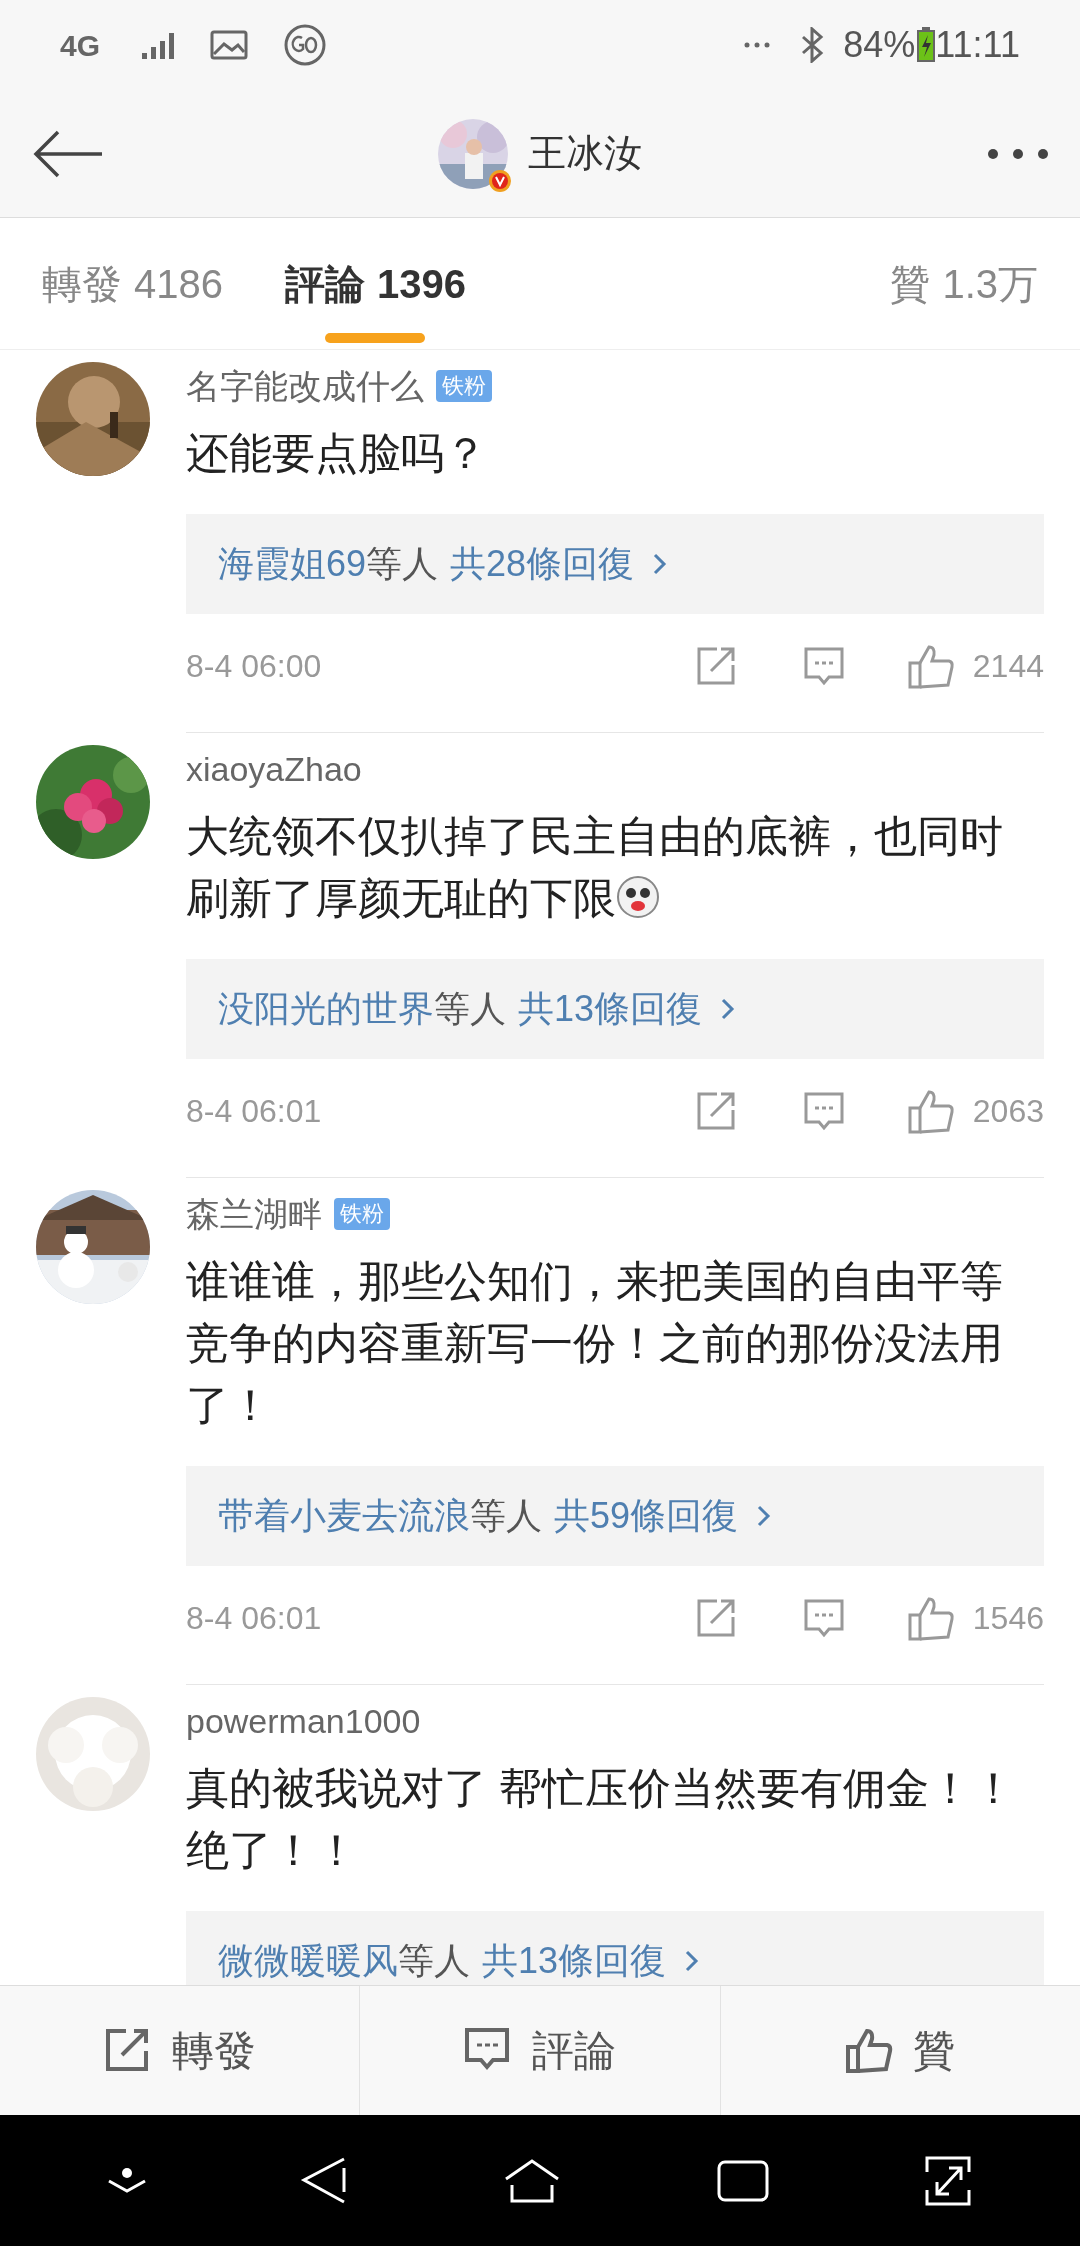  I want to click on reply-preview: 没阳光的世界等人 共13條回復, so click(615, 1009).